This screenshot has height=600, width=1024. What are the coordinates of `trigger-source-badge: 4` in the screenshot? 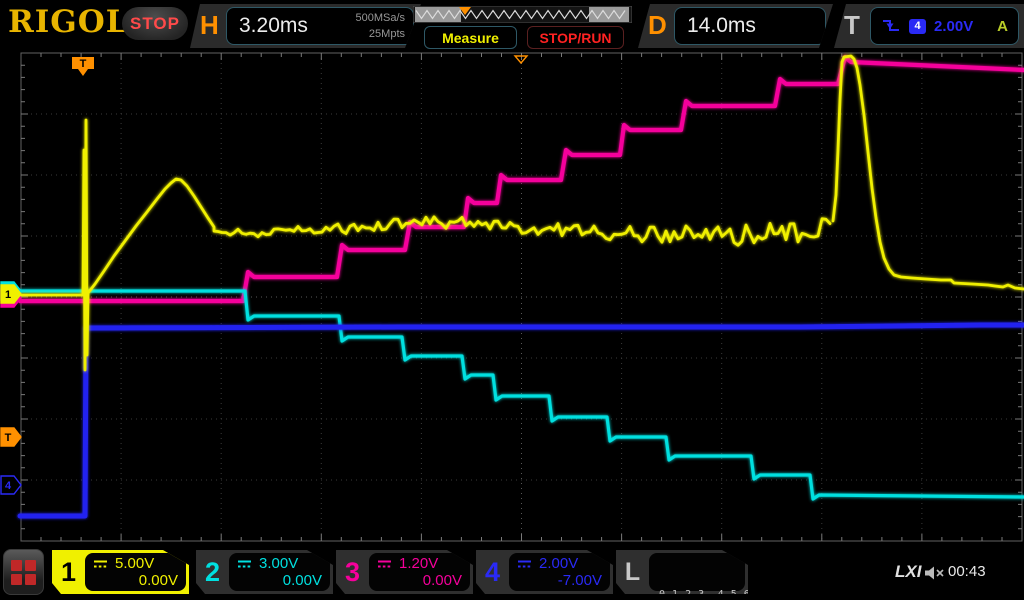 It's located at (917, 26).